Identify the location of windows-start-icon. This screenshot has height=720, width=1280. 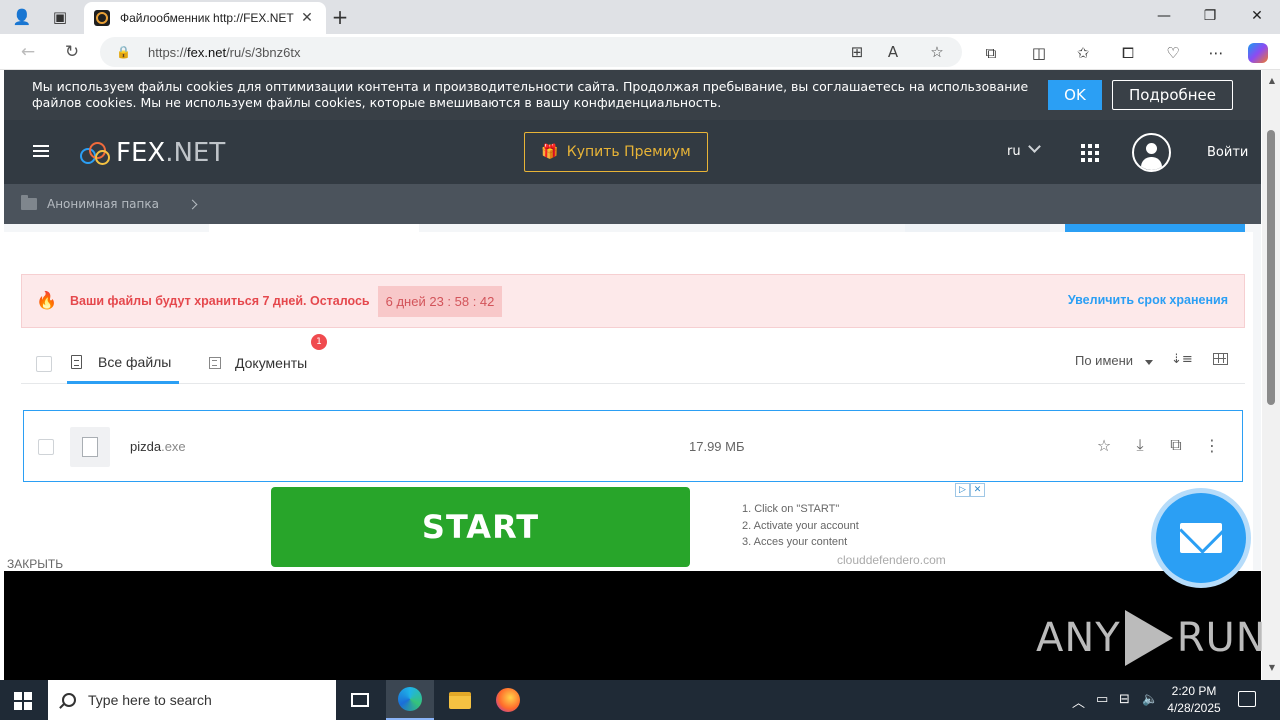
(23, 701).